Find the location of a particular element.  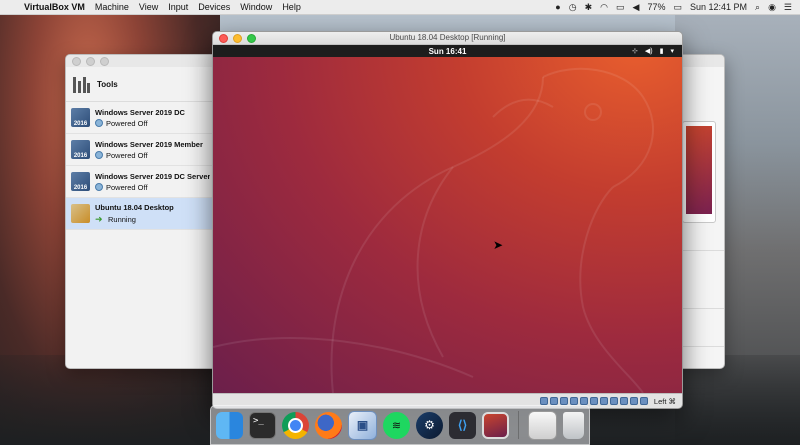

optical-drive-icon is located at coordinates (553, 401).